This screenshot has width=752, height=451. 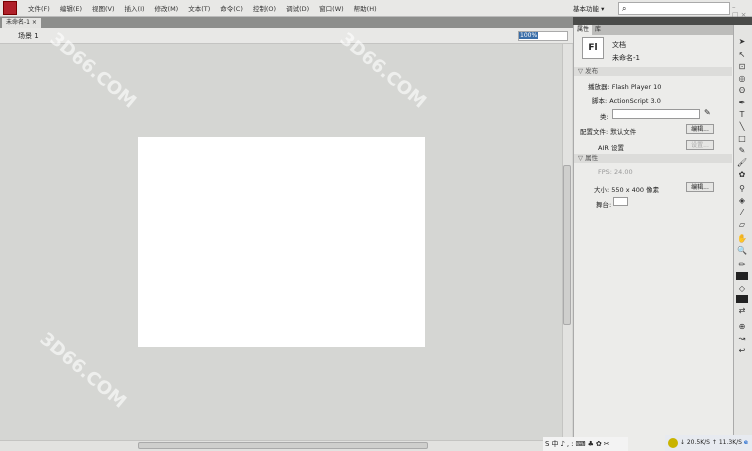 What do you see at coordinates (742, 189) in the screenshot?
I see `bone-tool-icon: ⚲` at bounding box center [742, 189].